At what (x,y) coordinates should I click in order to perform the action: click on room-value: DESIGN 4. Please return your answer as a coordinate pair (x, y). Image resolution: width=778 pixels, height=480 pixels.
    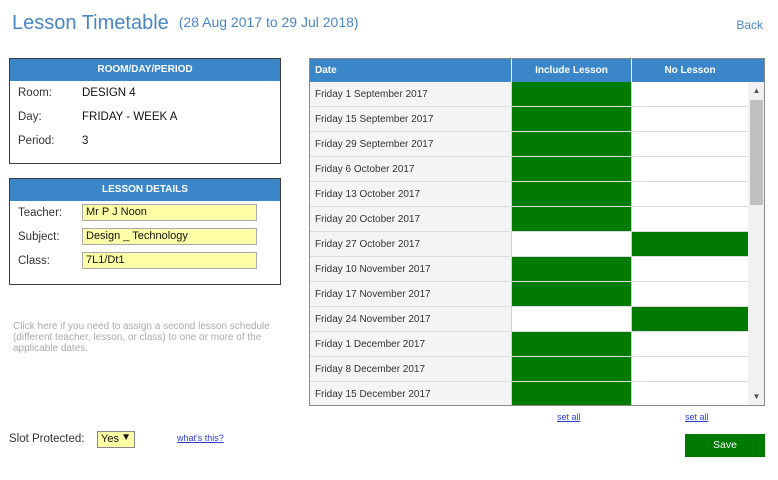
    Looking at the image, I should click on (109, 93).